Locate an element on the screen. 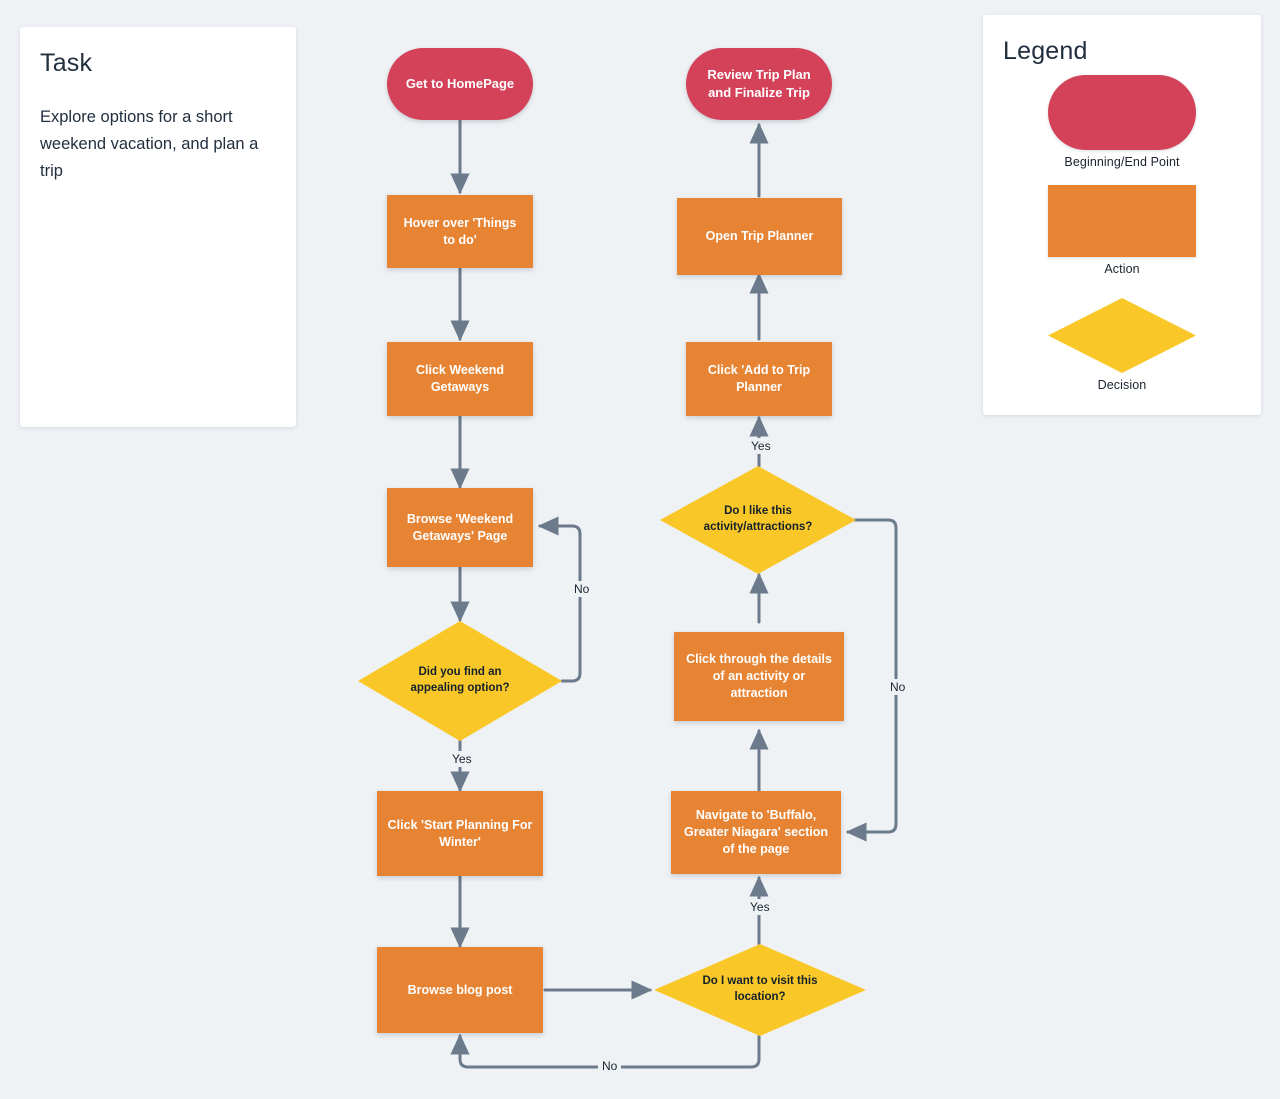  legend-item-label: Beginning/End Point is located at coordinates (1122, 162).